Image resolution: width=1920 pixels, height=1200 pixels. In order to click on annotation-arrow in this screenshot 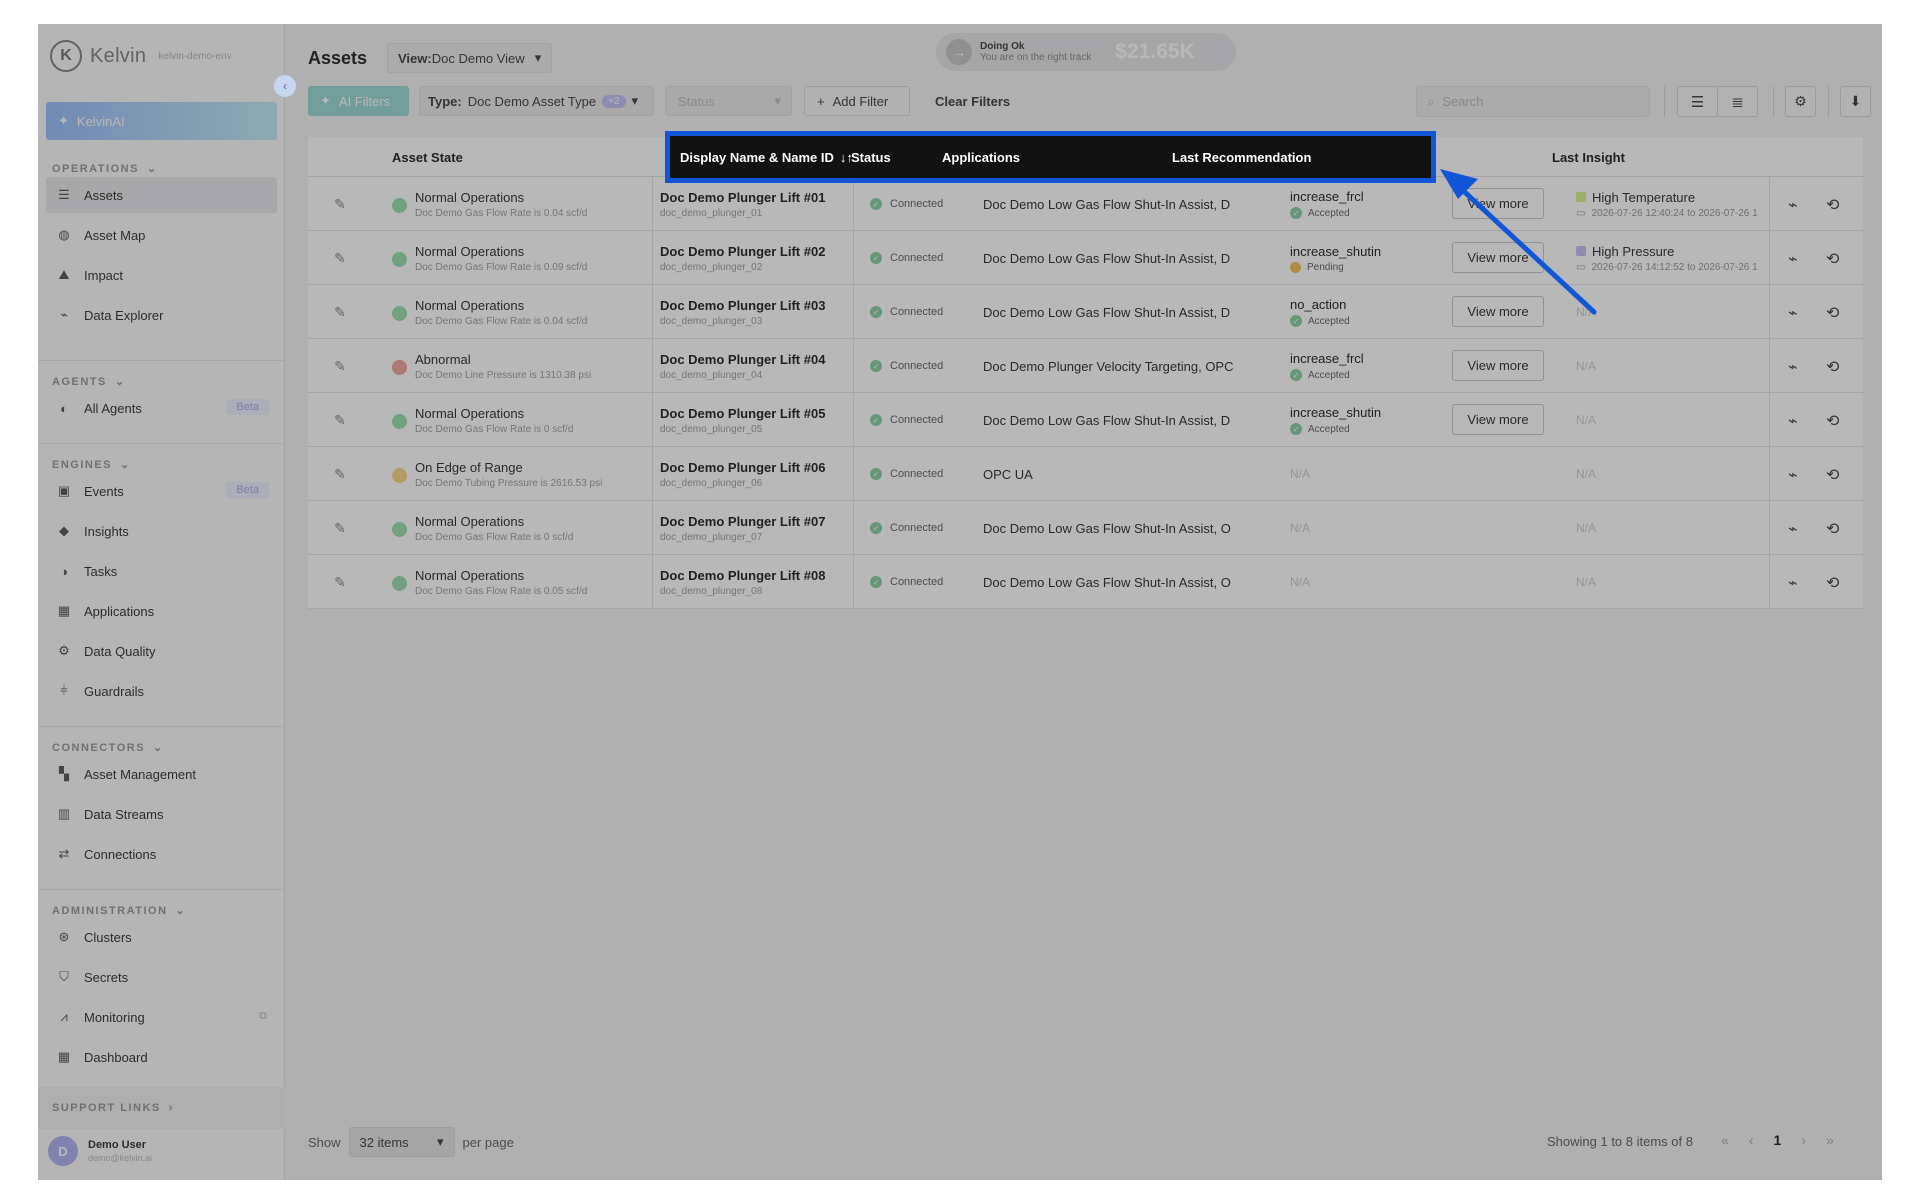, I will do `click(1518, 242)`.